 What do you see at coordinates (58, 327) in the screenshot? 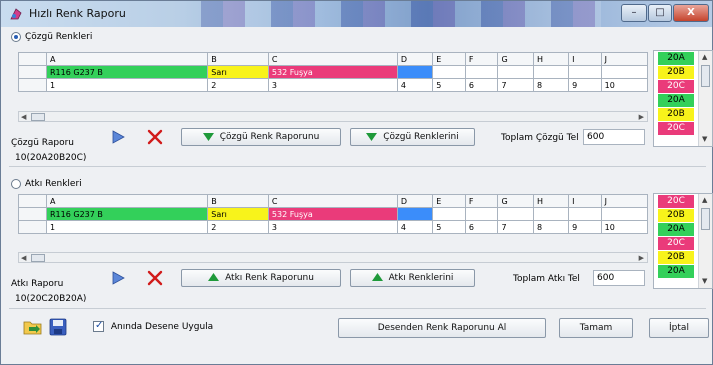
I see `save-icon` at bounding box center [58, 327].